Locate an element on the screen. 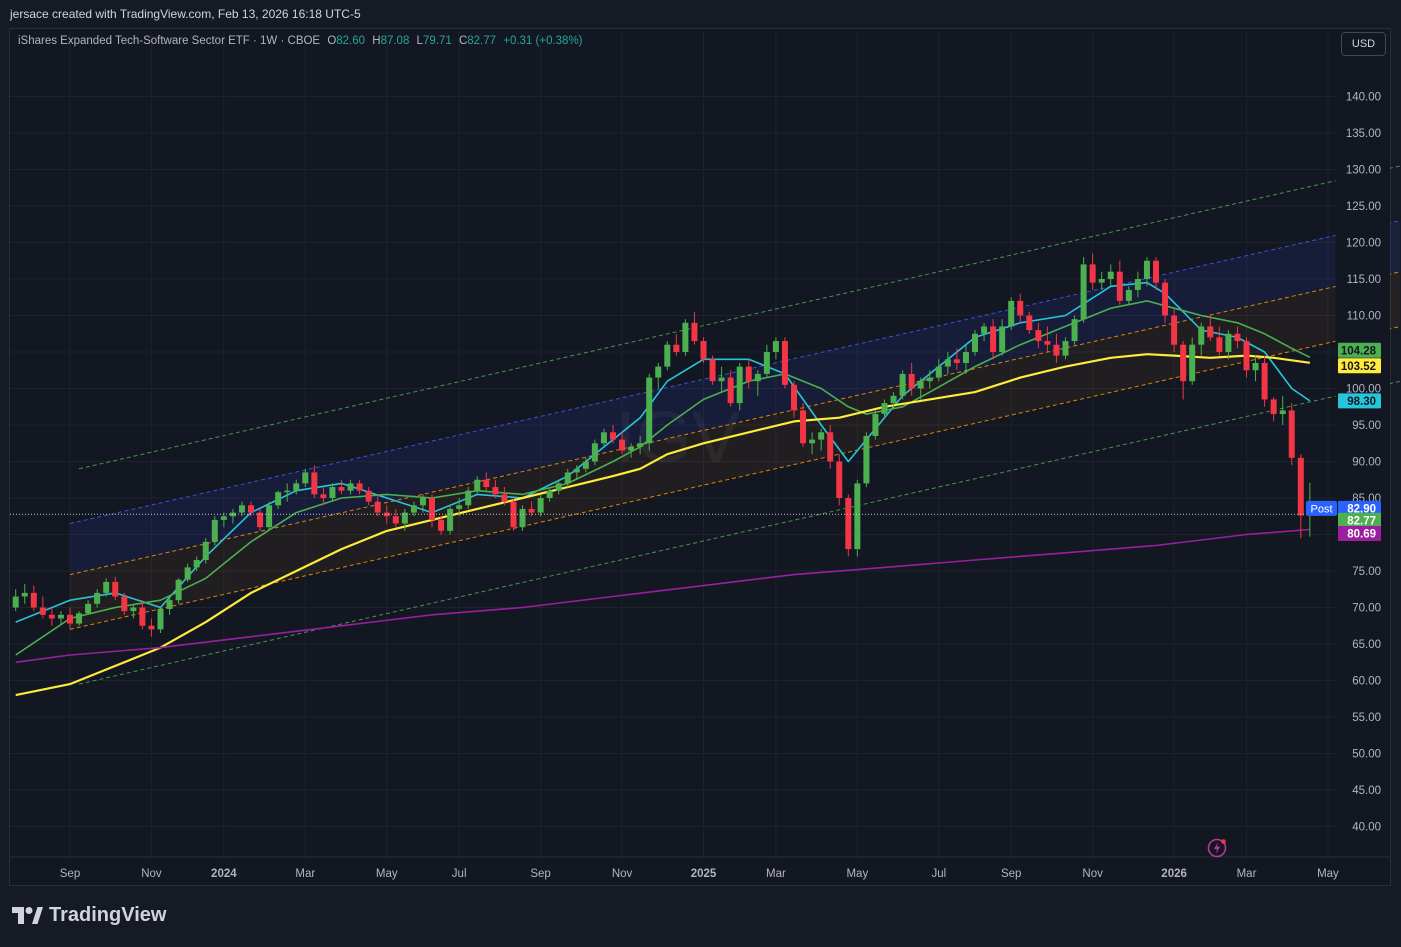 This screenshot has width=1401, height=947. time-tick-label: May is located at coordinates (387, 874).